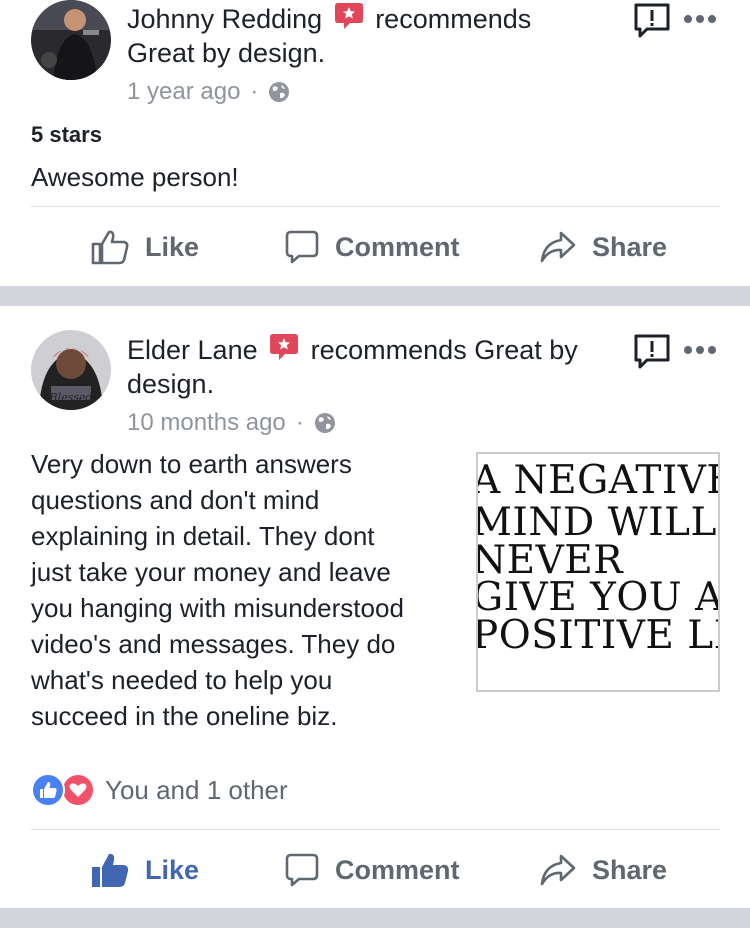 Image resolution: width=750 pixels, height=928 pixels. Describe the element at coordinates (66, 134) in the screenshot. I see `star-rating: 5 stars` at that location.